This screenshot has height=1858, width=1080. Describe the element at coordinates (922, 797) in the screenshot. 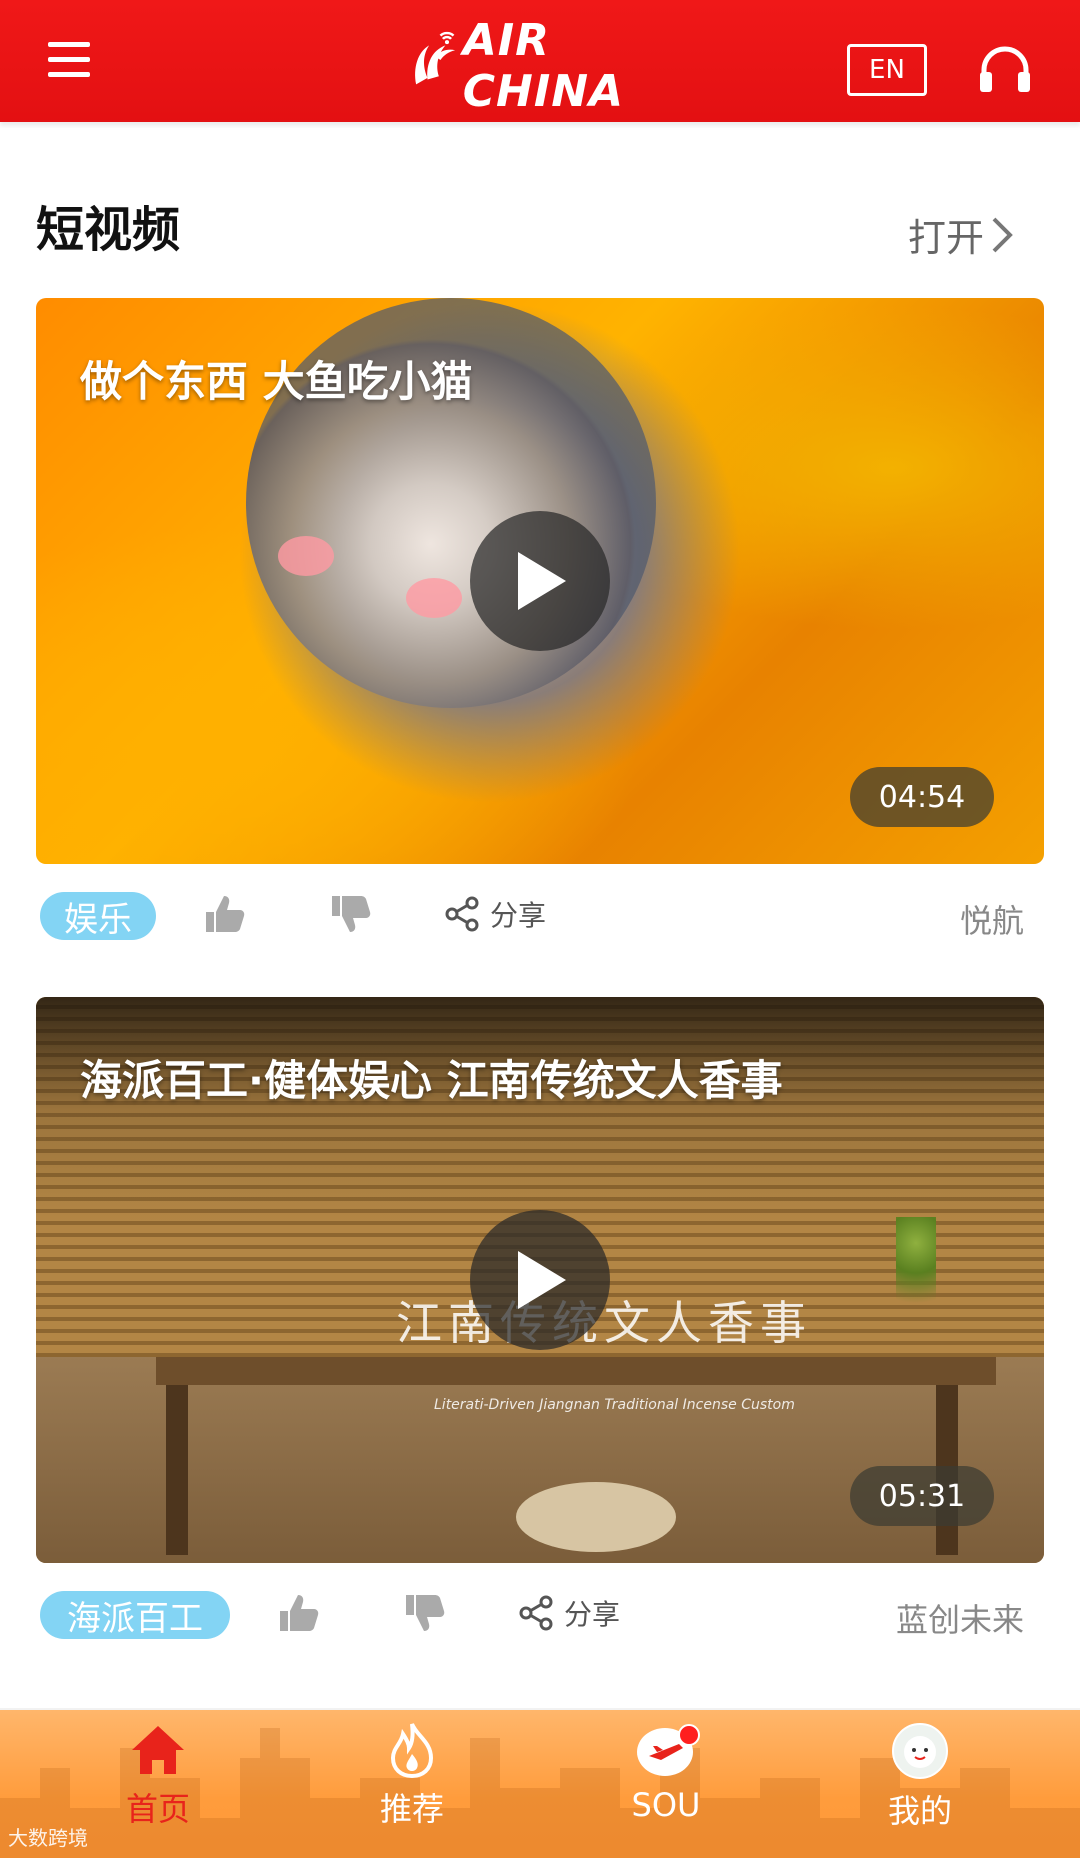

I see `video-duration: 04:54` at that location.